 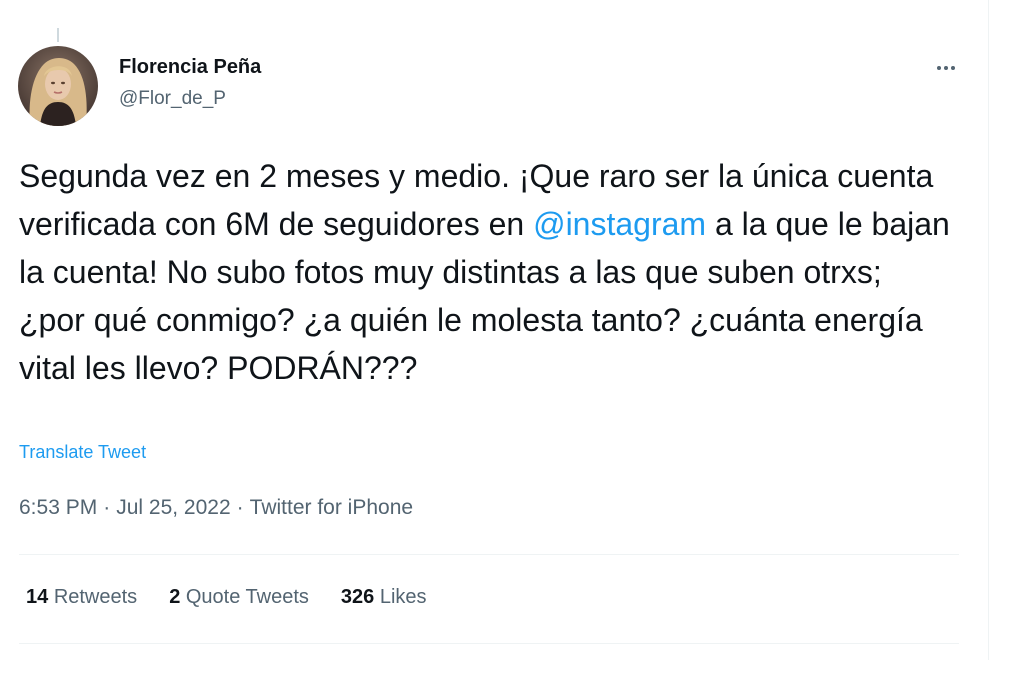 What do you see at coordinates (357, 597) in the screenshot?
I see `likes-count: 326` at bounding box center [357, 597].